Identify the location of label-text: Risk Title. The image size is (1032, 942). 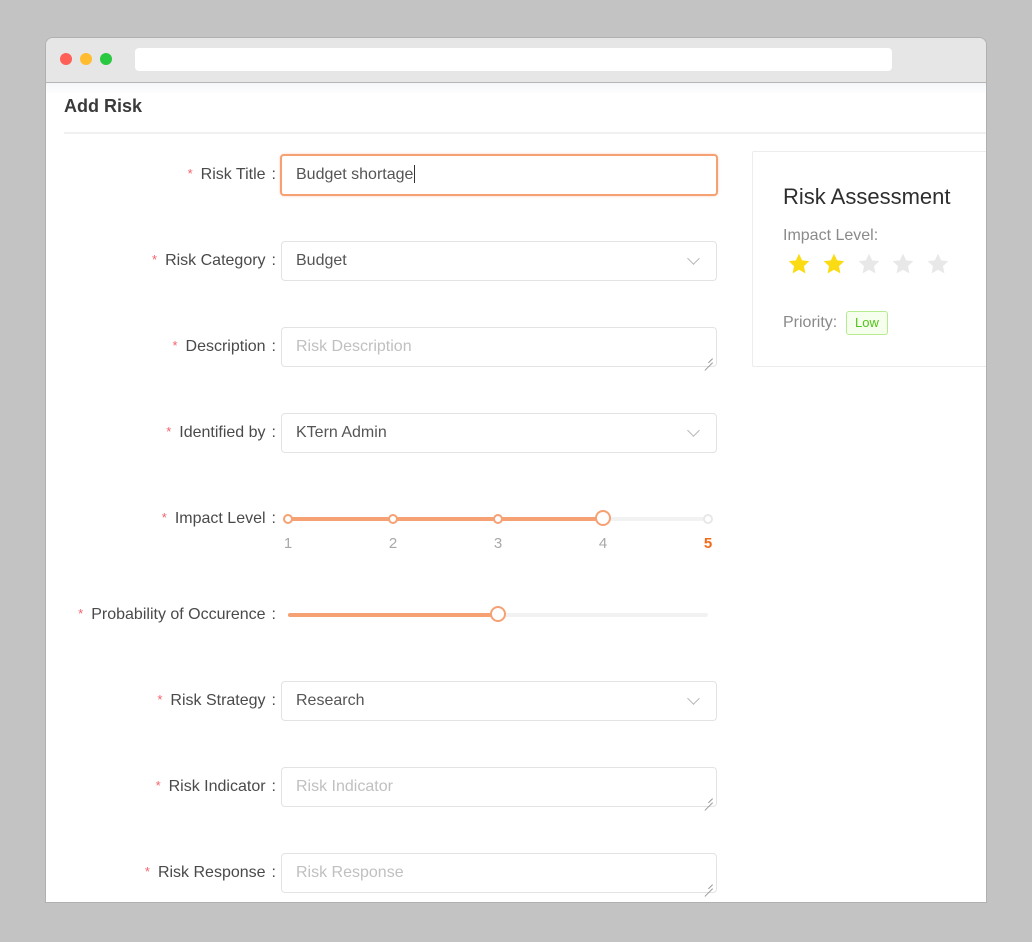
(233, 174).